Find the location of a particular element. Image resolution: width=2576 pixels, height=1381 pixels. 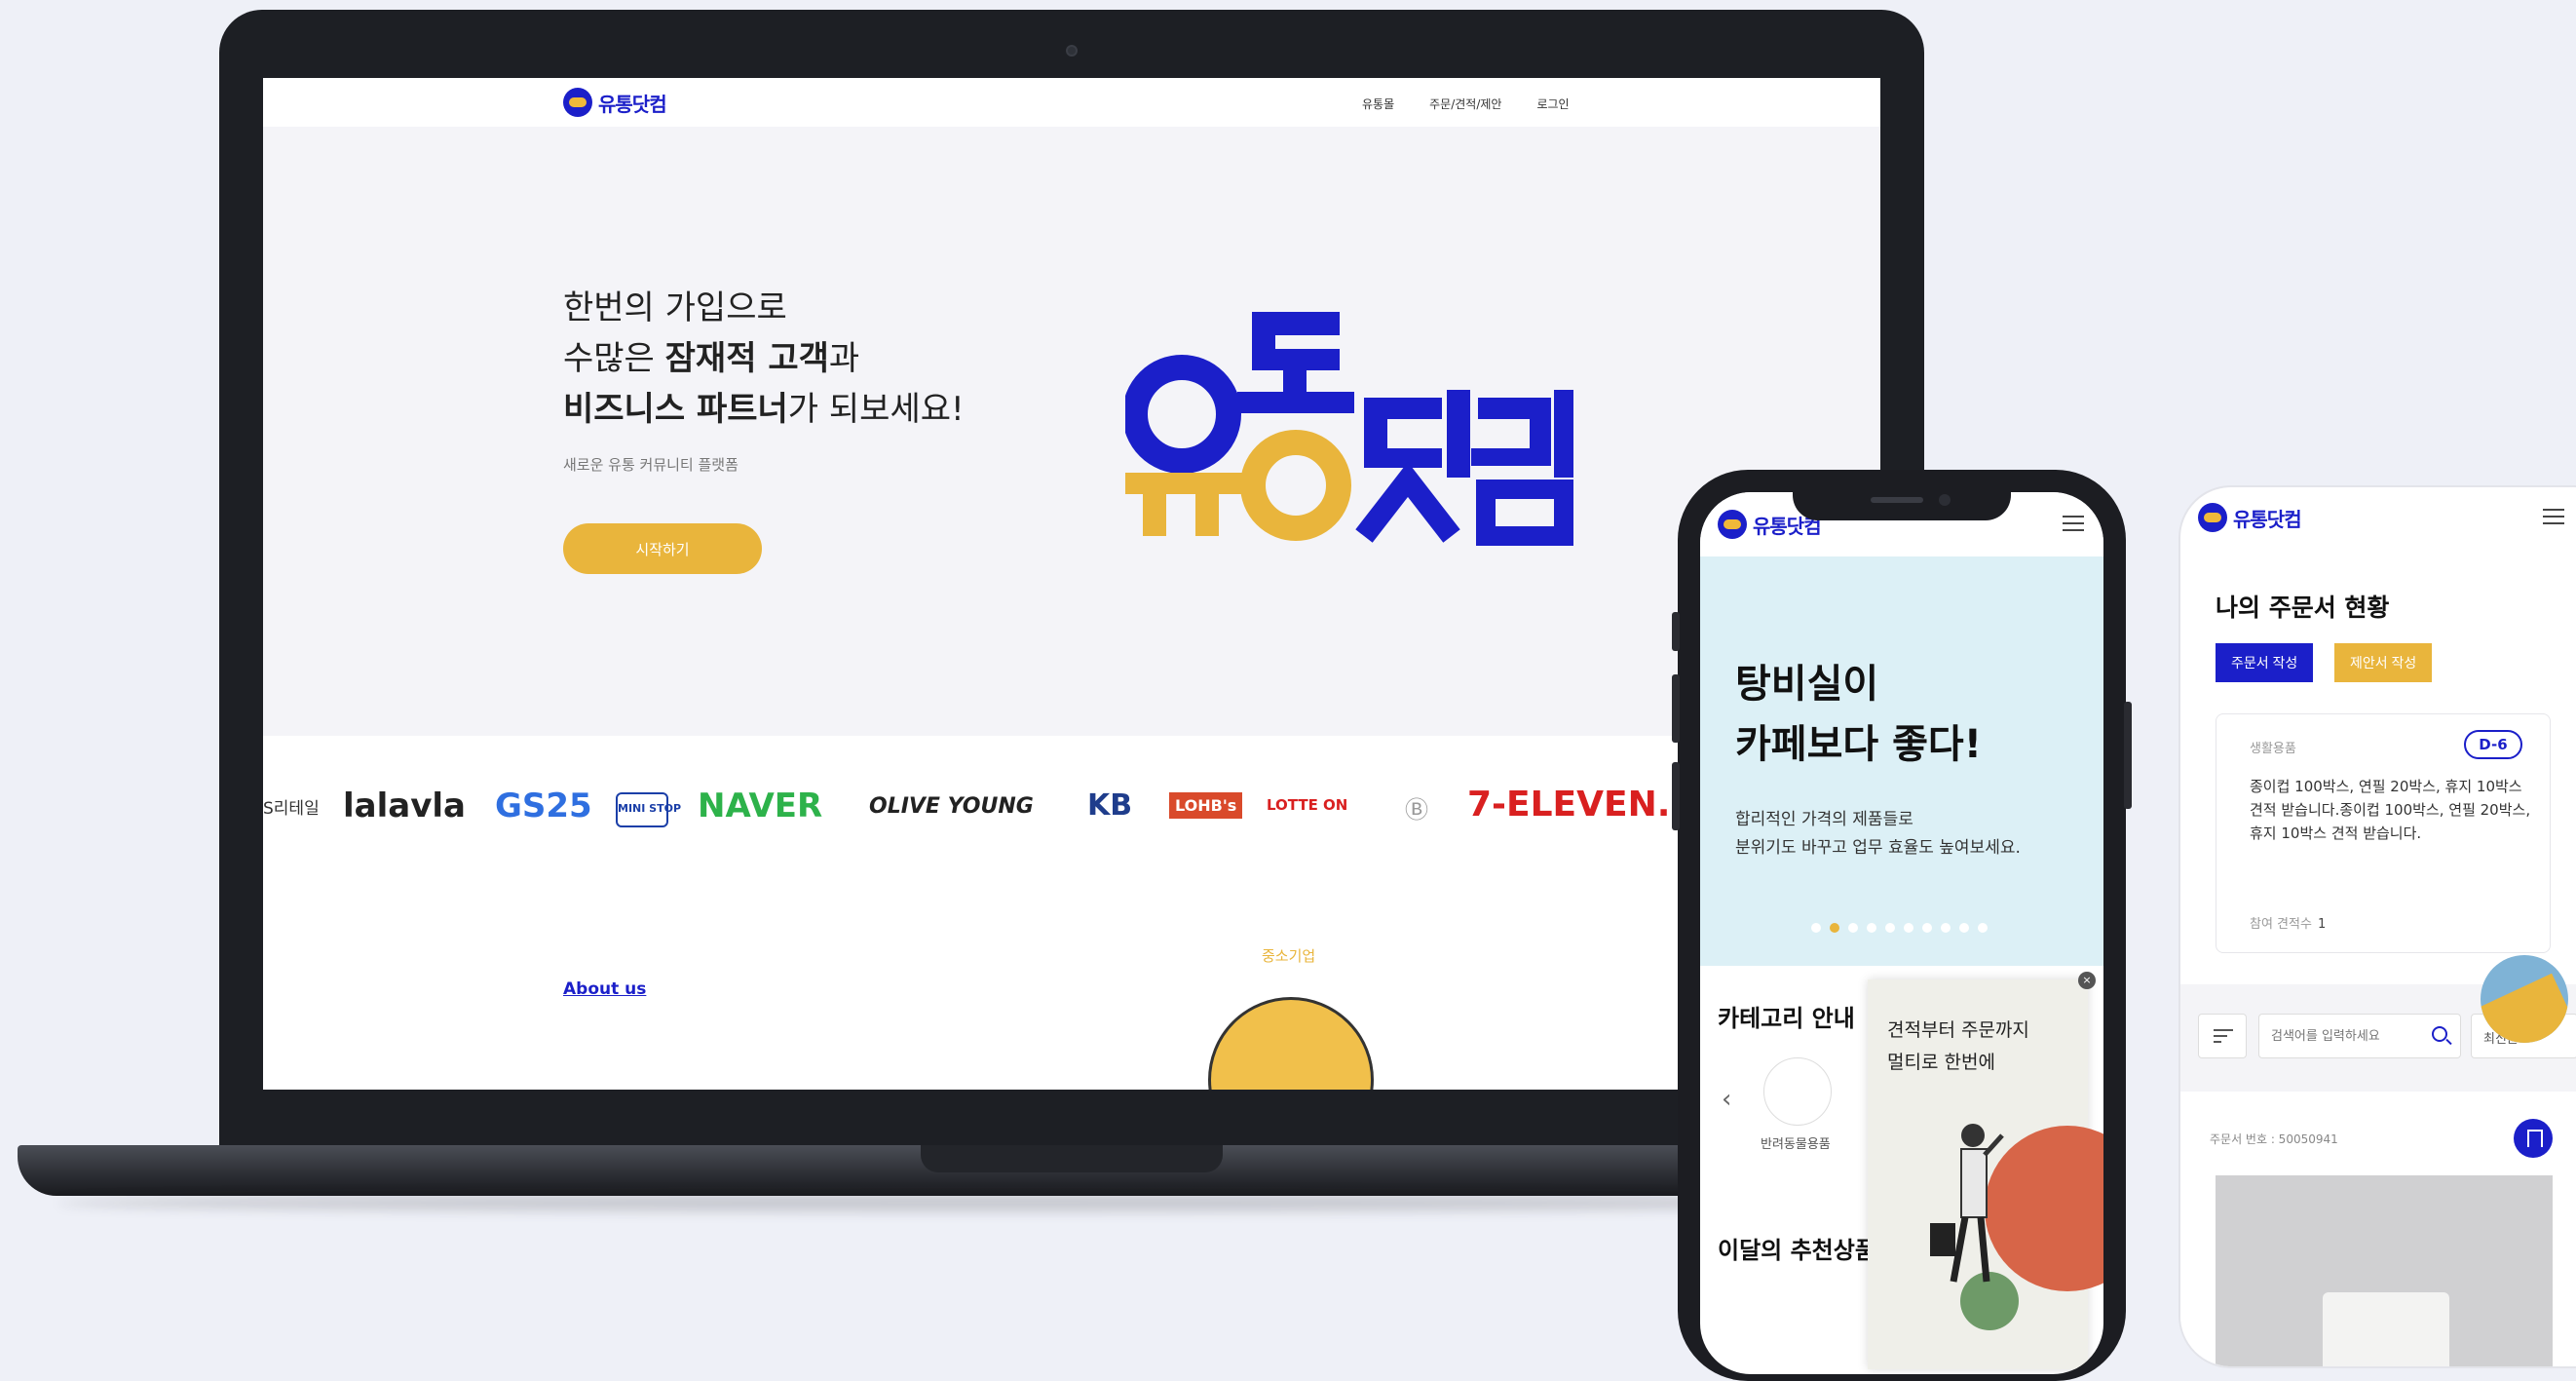

brand-logo: lalavla is located at coordinates (404, 806).